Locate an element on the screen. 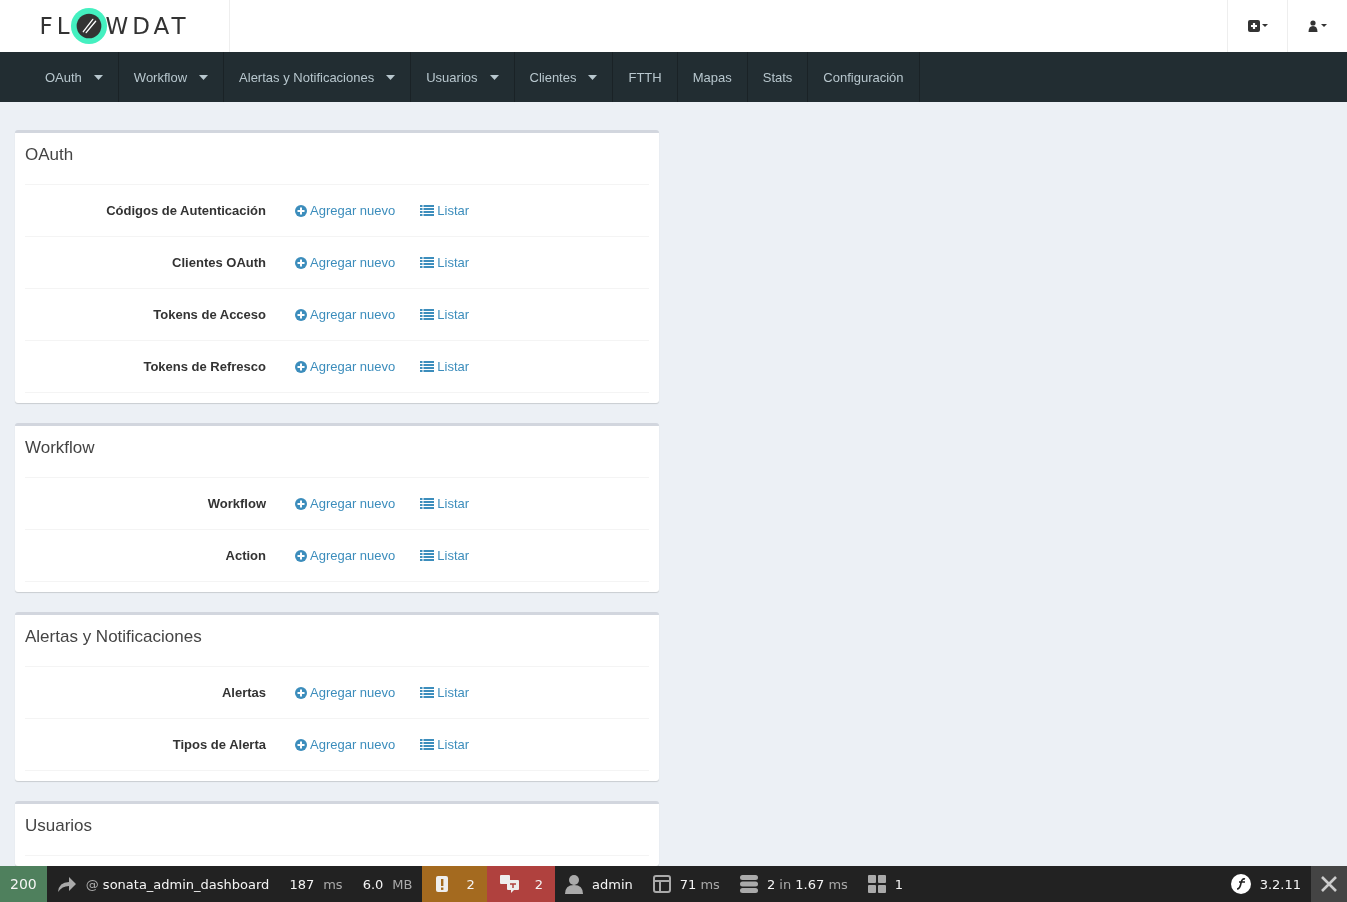 This screenshot has width=1347, height=902. memory-usage: 6.0 MB is located at coordinates (387, 884).